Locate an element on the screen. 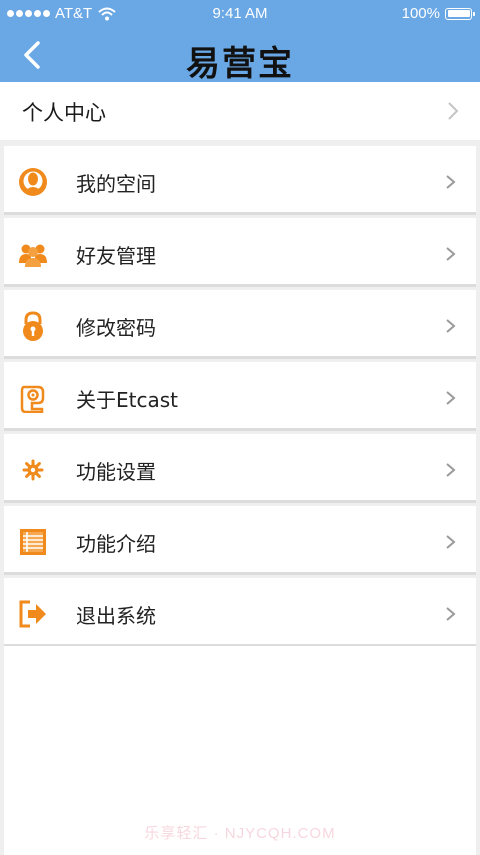  personal-center-label: 个人中心 is located at coordinates (64, 113).